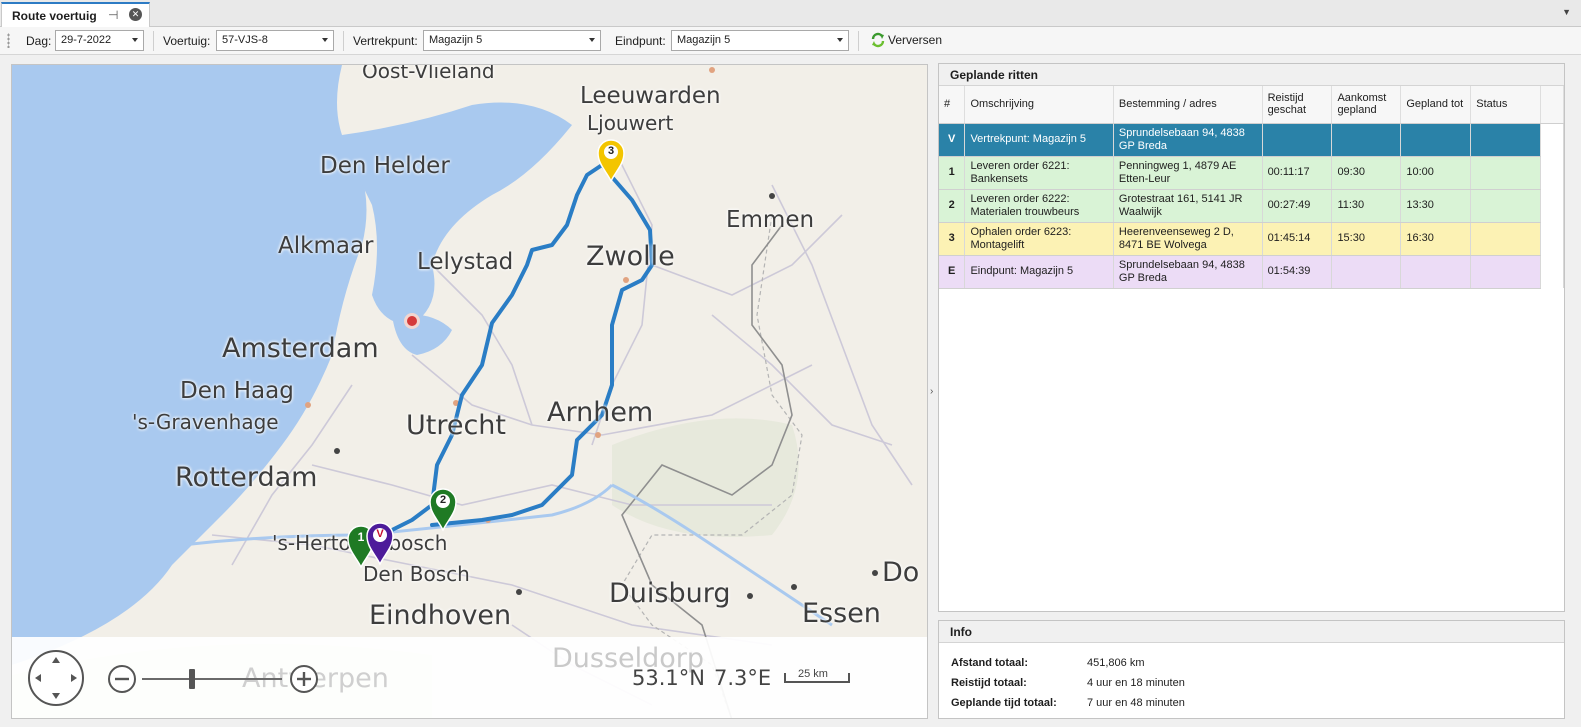 The height and width of the screenshot is (727, 1581). What do you see at coordinates (630, 123) in the screenshot?
I see `city-label: Ljouwert` at bounding box center [630, 123].